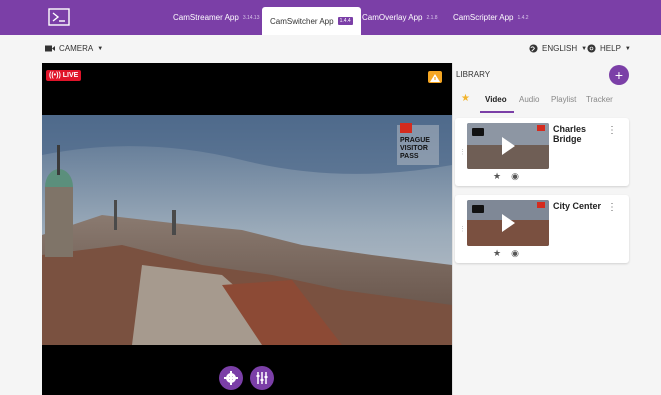 The image size is (661, 395). I want to click on library-header: LIBRARY +, so click(543, 75).